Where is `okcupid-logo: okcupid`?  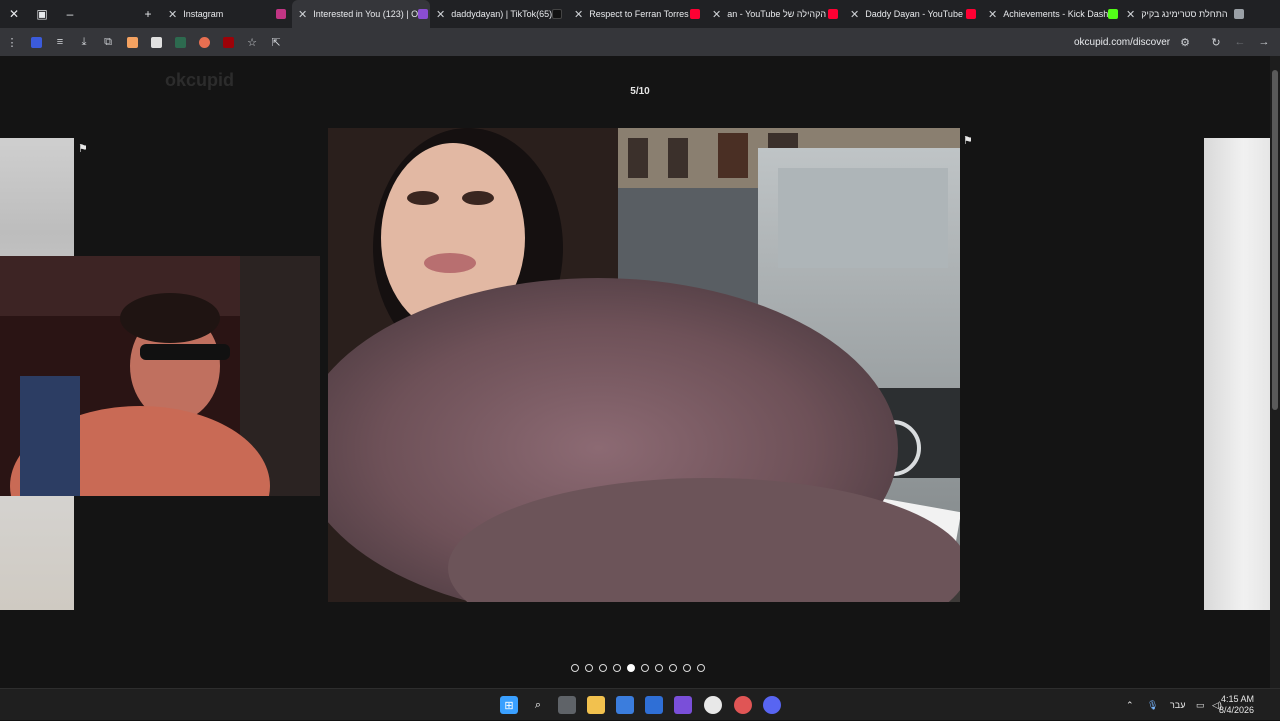 okcupid-logo: okcupid is located at coordinates (200, 80).